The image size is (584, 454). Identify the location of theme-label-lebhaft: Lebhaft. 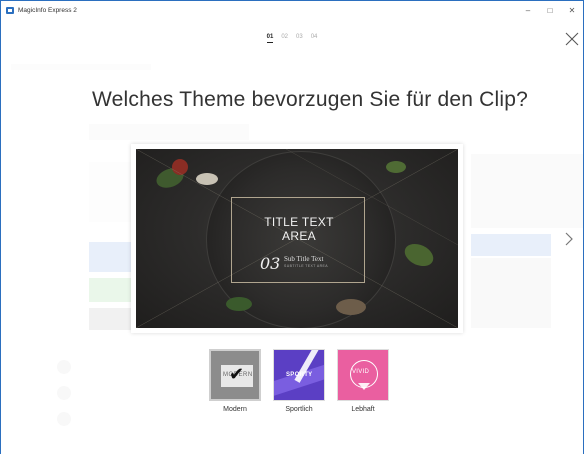
(363, 409).